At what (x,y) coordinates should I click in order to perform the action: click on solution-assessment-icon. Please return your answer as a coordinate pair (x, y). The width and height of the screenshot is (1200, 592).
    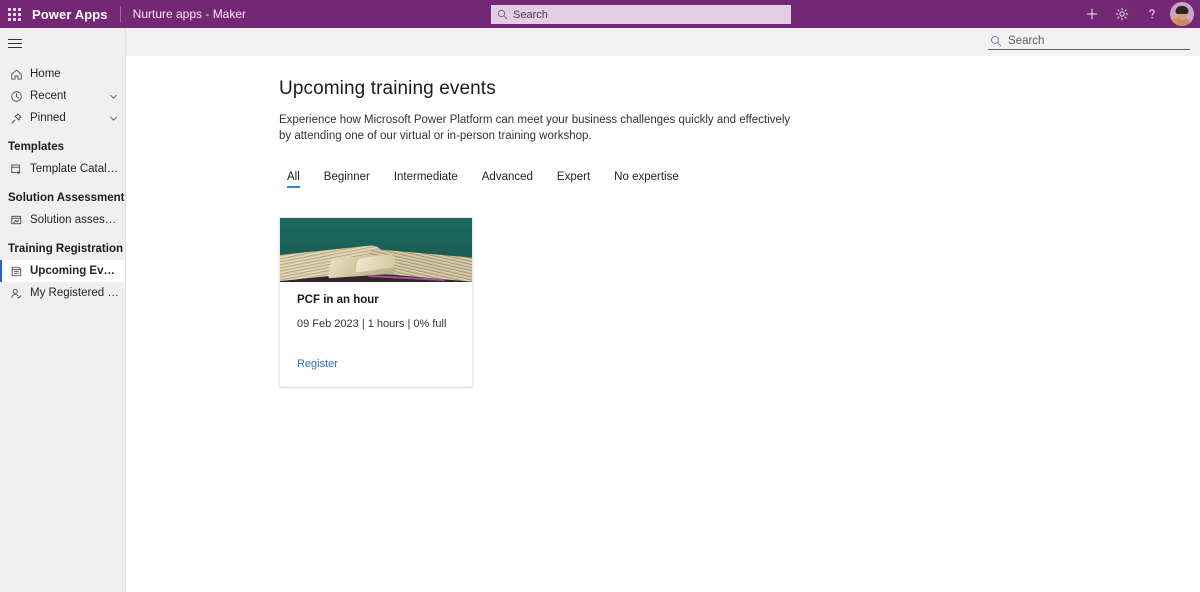
    Looking at the image, I should click on (16, 220).